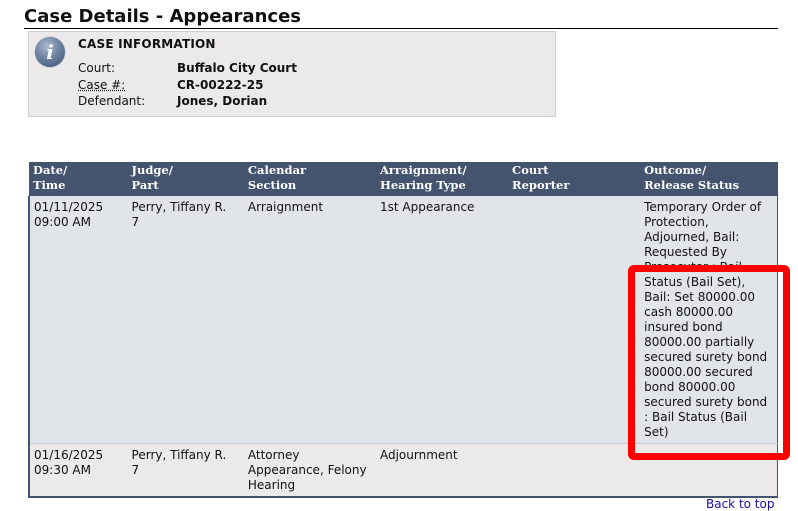 The image size is (798, 511). I want to click on page-title: Case Details - Appearances, so click(162, 16).